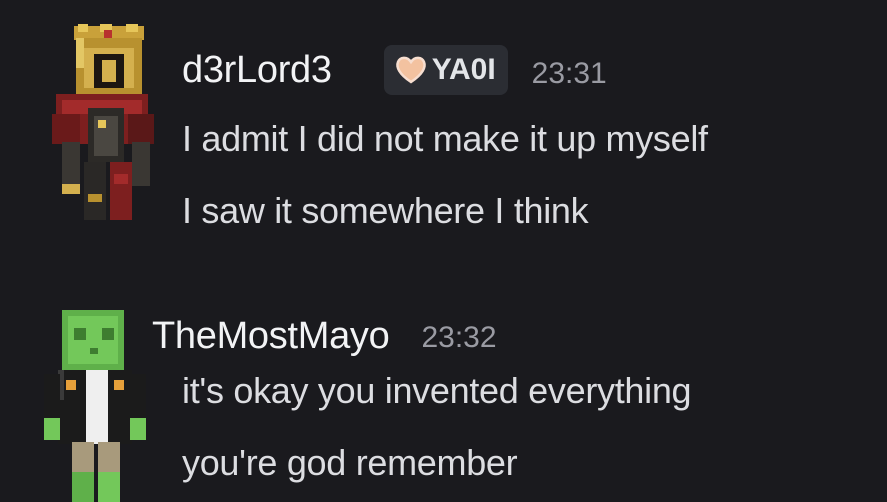  What do you see at coordinates (271, 336) in the screenshot?
I see `username: TheMostMayo` at bounding box center [271, 336].